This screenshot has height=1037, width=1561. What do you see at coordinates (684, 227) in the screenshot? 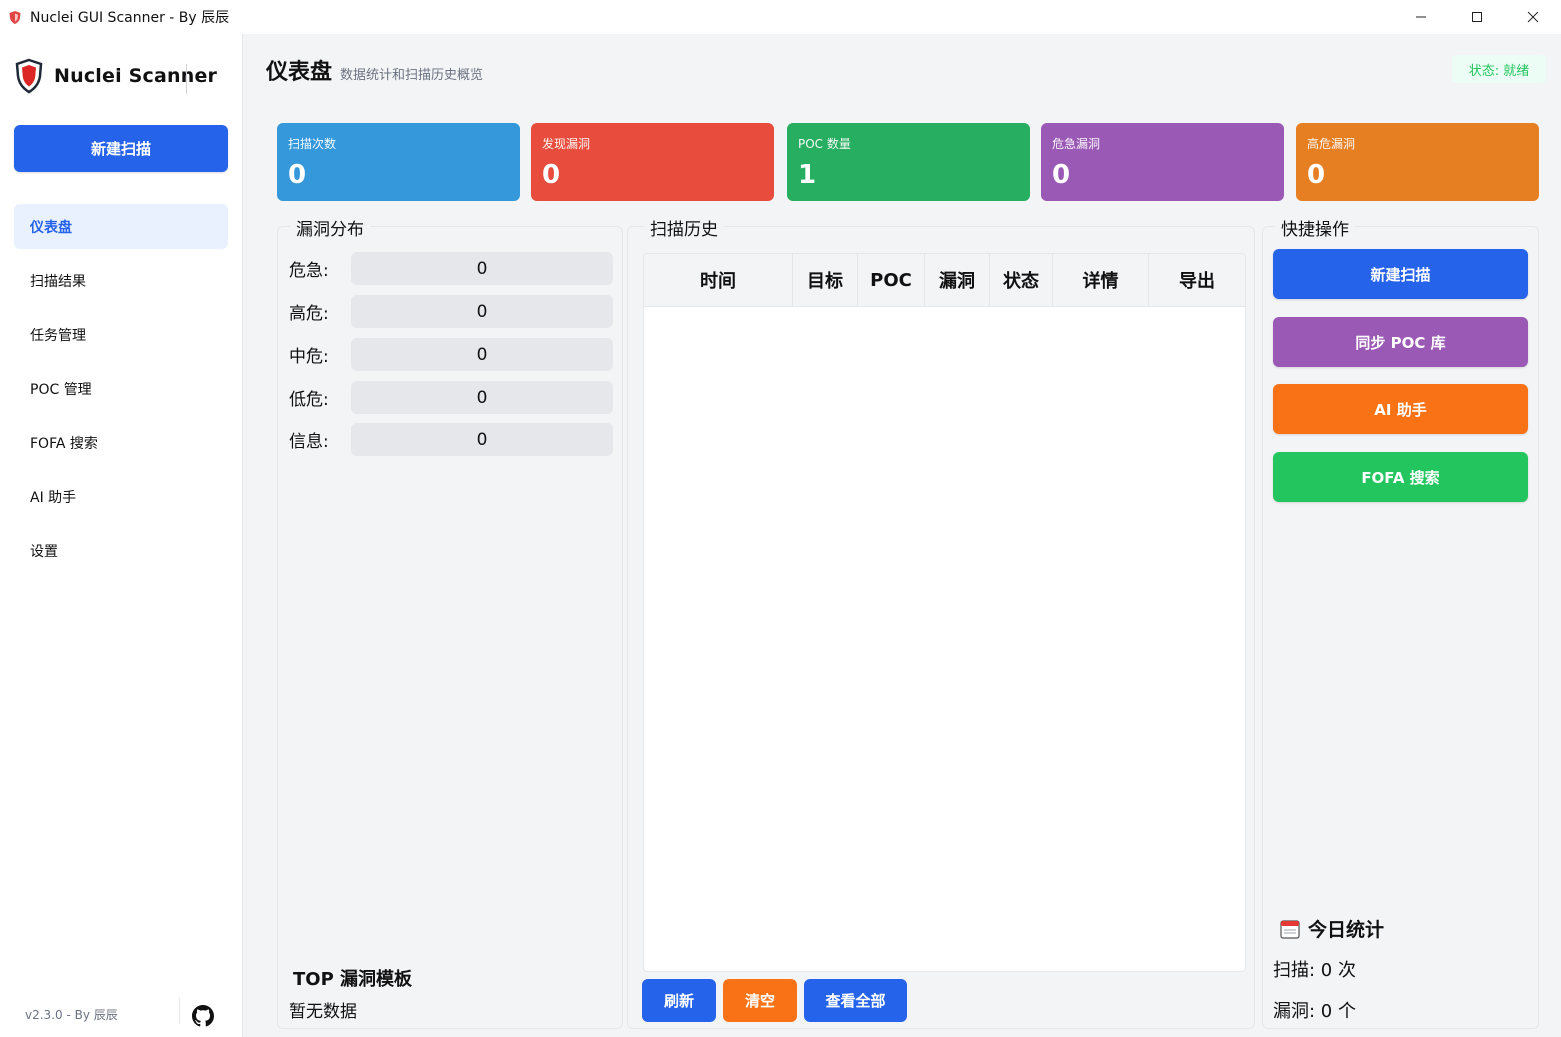
I see `panel-title: 扫描历史` at bounding box center [684, 227].